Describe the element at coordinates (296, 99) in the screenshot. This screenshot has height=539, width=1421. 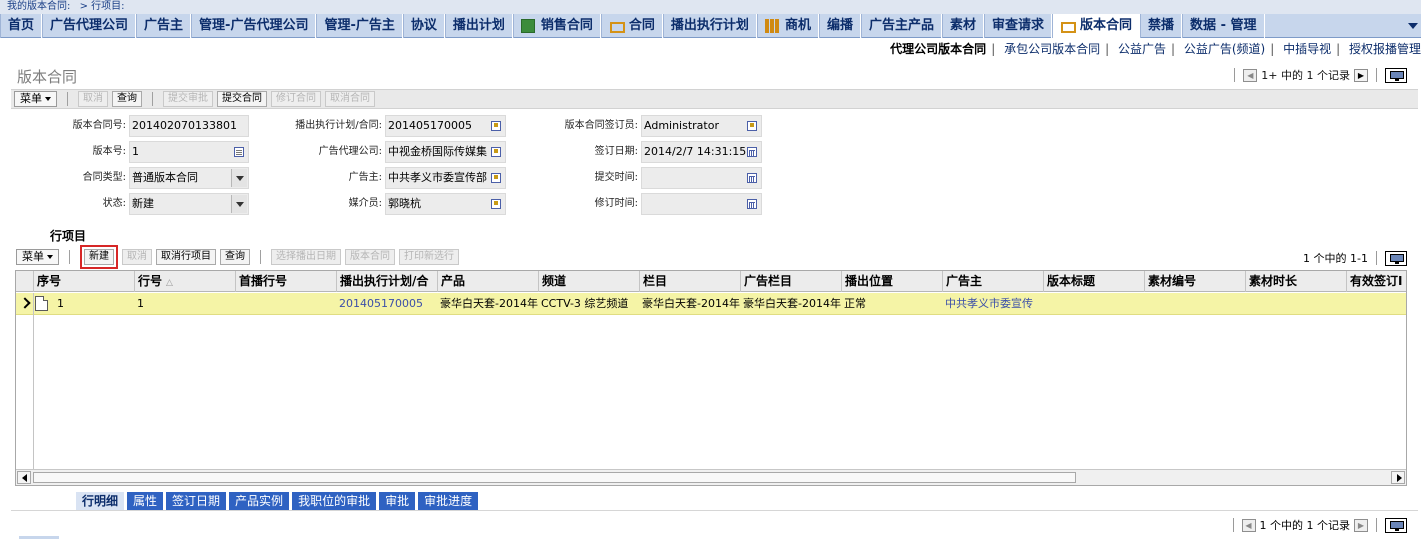
I see `revise-contract-button: 修订合同` at that location.